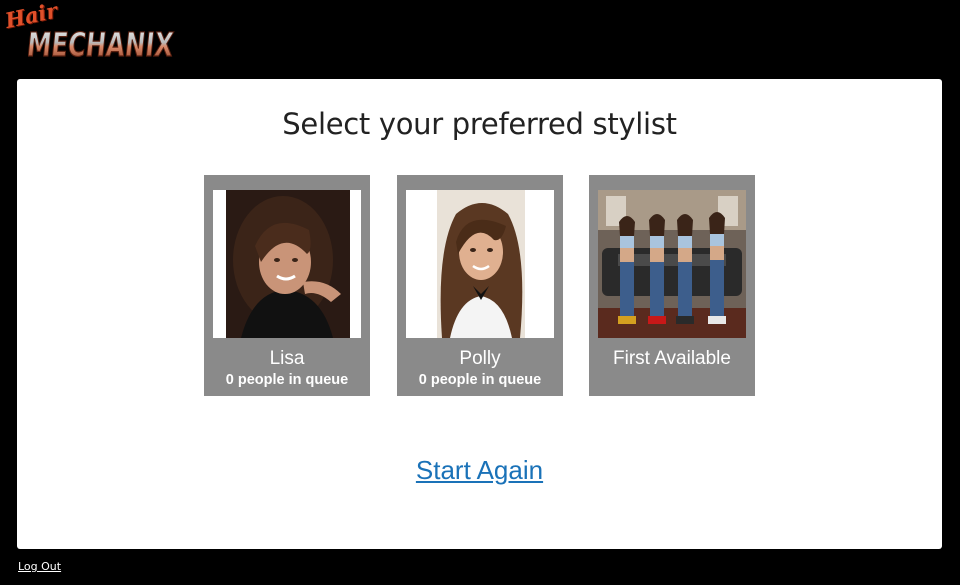  I want to click on start-again-container: Start Again, so click(479, 470).